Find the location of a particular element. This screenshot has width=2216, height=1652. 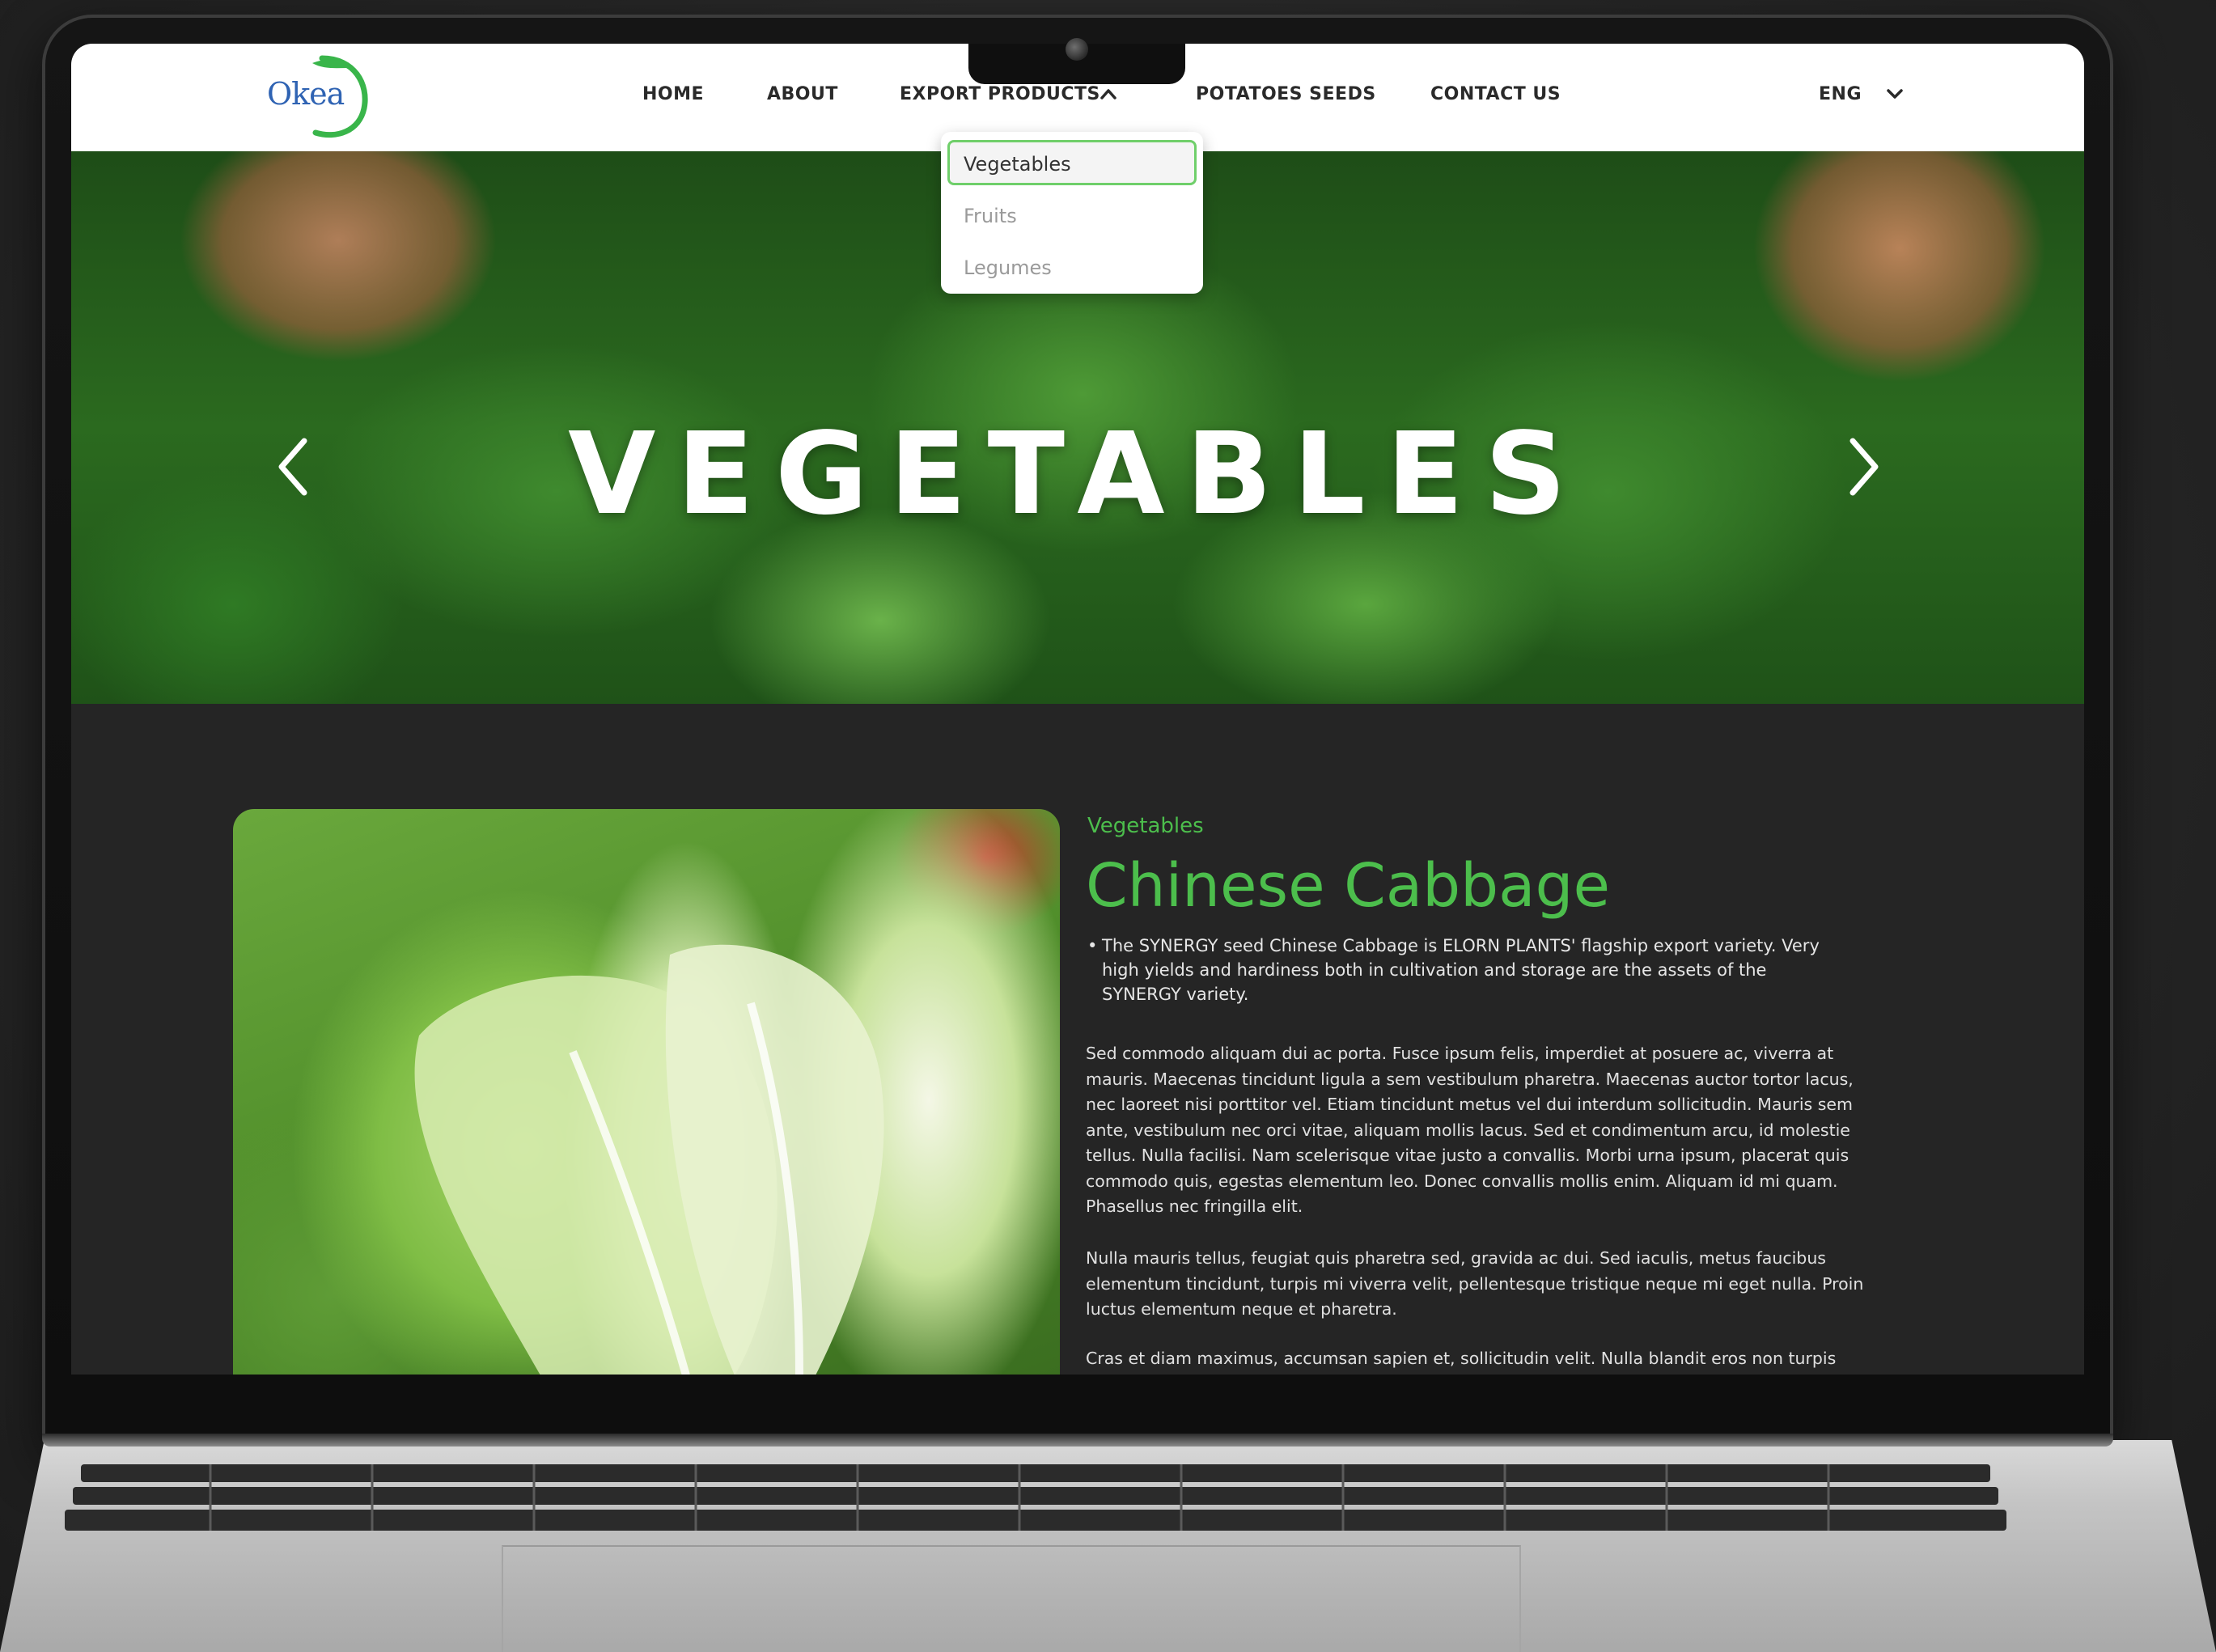

dropdown-item-legumes: Legumes is located at coordinates (1072, 266).